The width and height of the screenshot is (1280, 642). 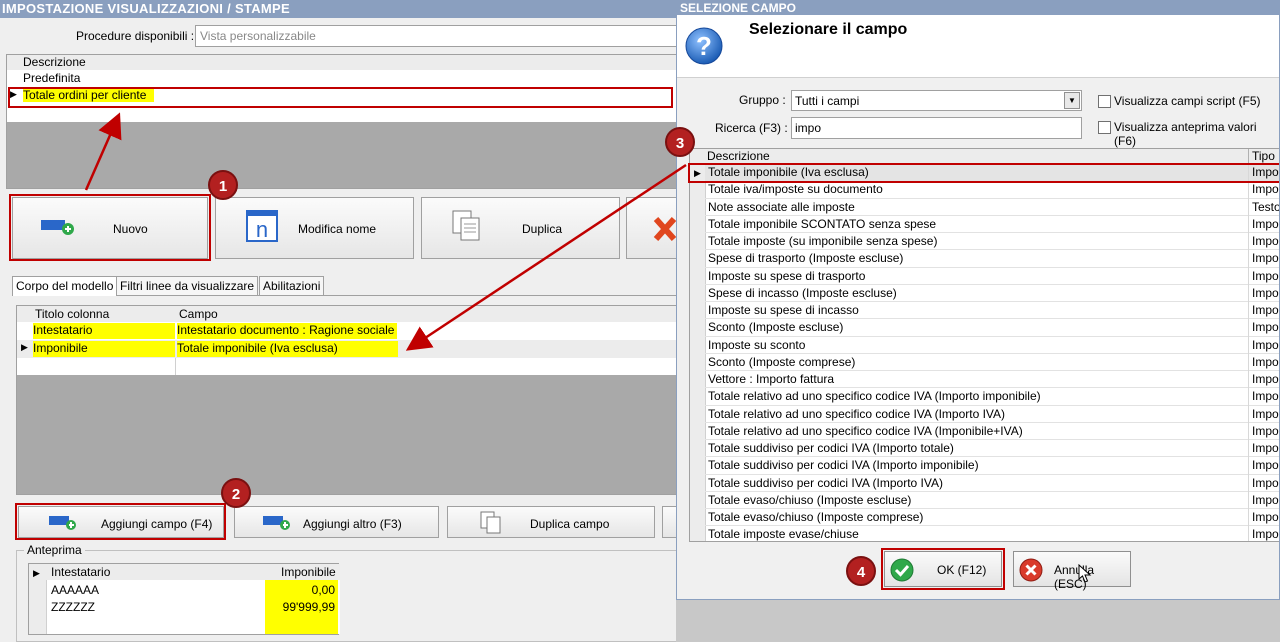 What do you see at coordinates (223, 185) in the screenshot?
I see `step-badge-1: 1` at bounding box center [223, 185].